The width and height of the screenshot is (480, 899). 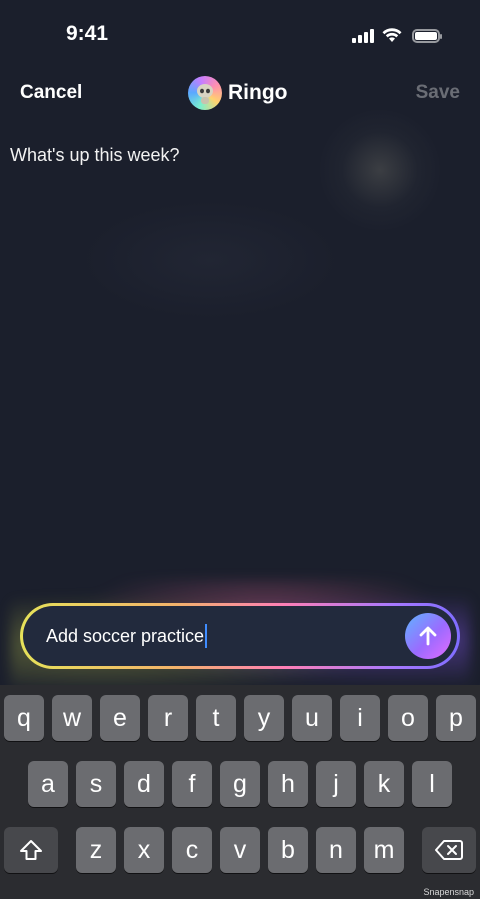 I want to click on key-d: d, so click(x=144, y=784).